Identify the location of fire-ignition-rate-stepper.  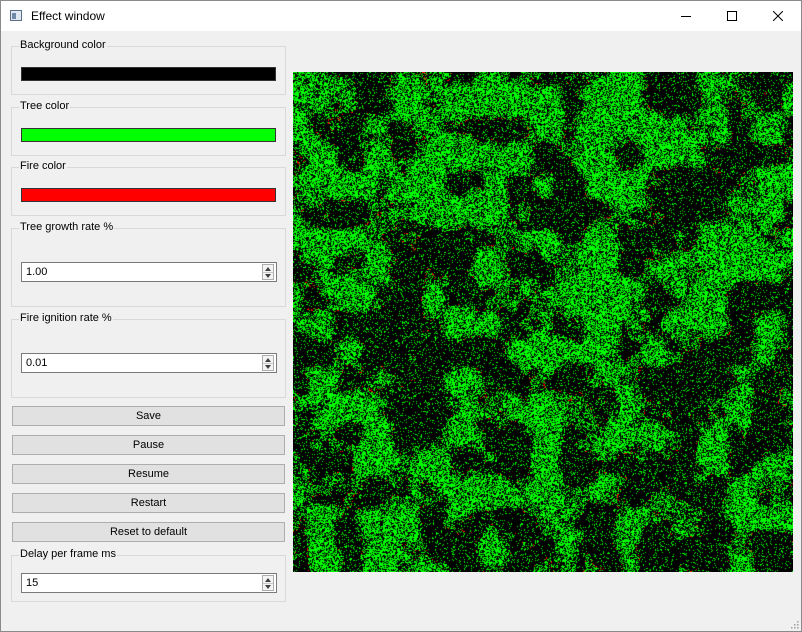
(268, 363).